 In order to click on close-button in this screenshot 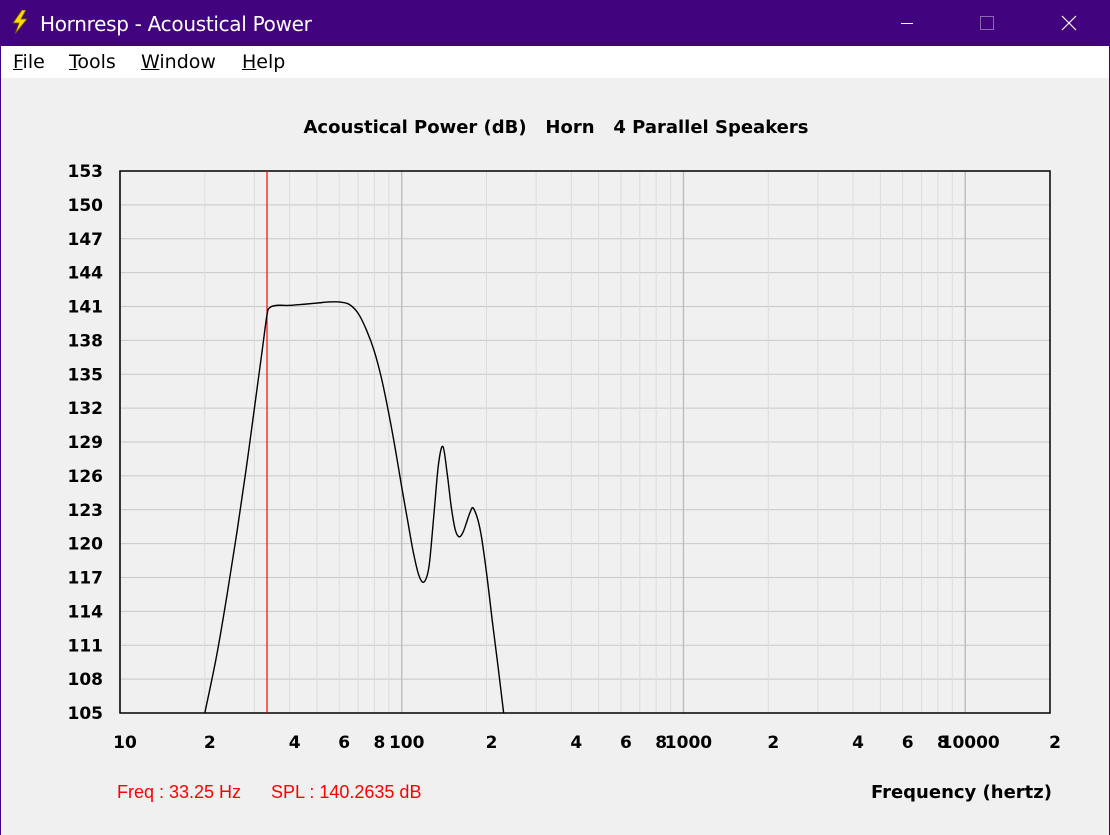, I will do `click(1069, 23)`.